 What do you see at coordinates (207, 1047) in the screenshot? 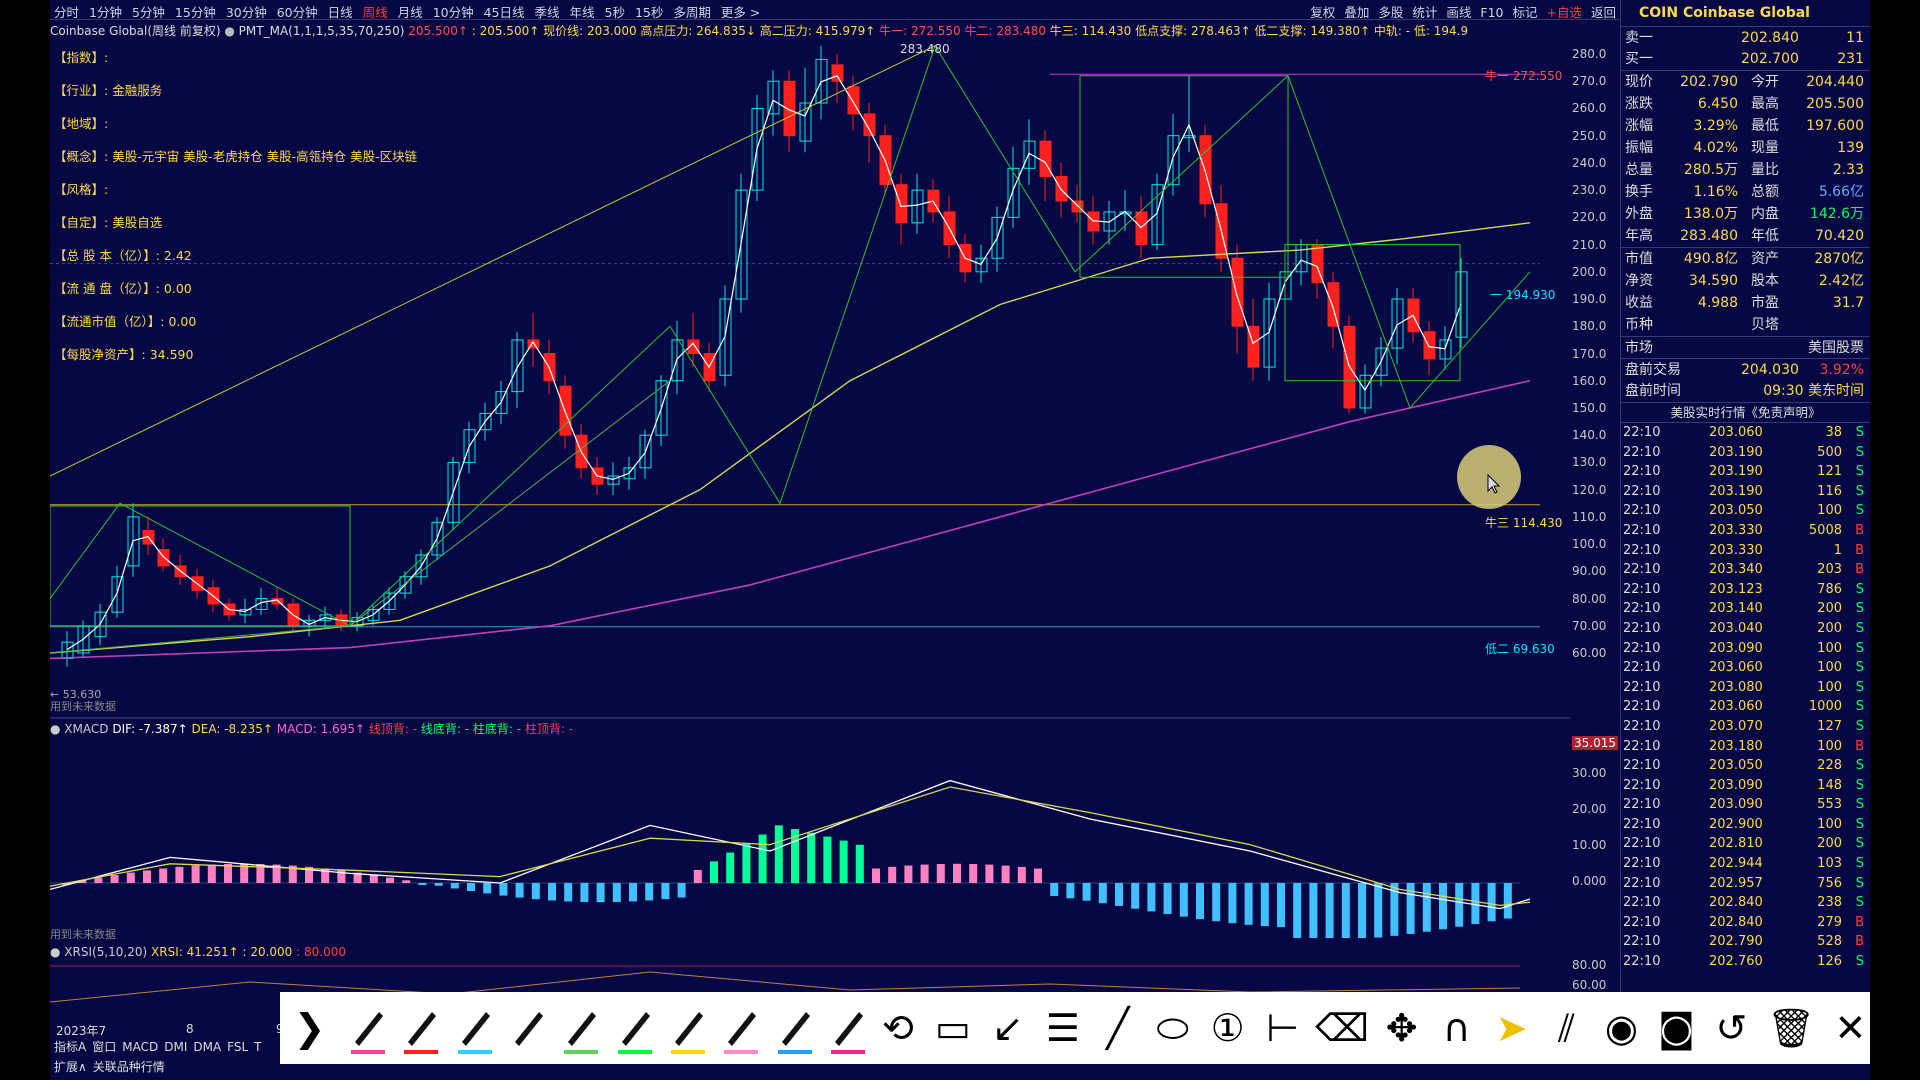
I see `bottom-tab: DMA` at bounding box center [207, 1047].